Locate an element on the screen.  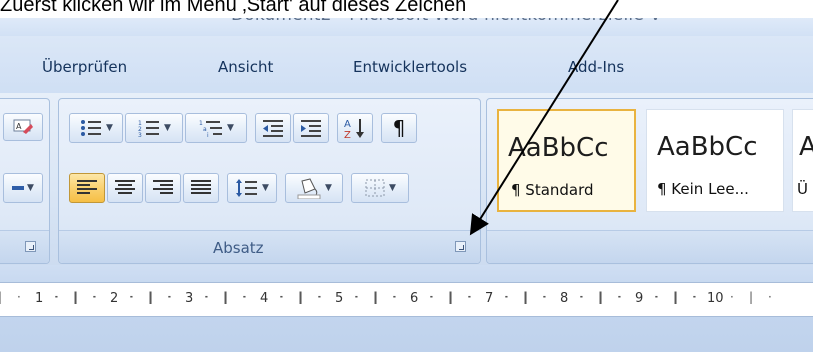
arrow-line is located at coordinates (544, 118).